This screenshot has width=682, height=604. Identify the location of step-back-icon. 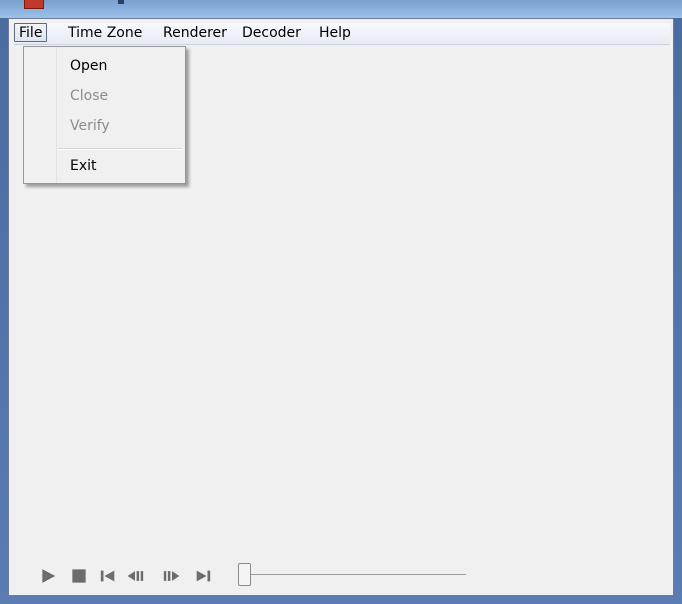
(135, 576).